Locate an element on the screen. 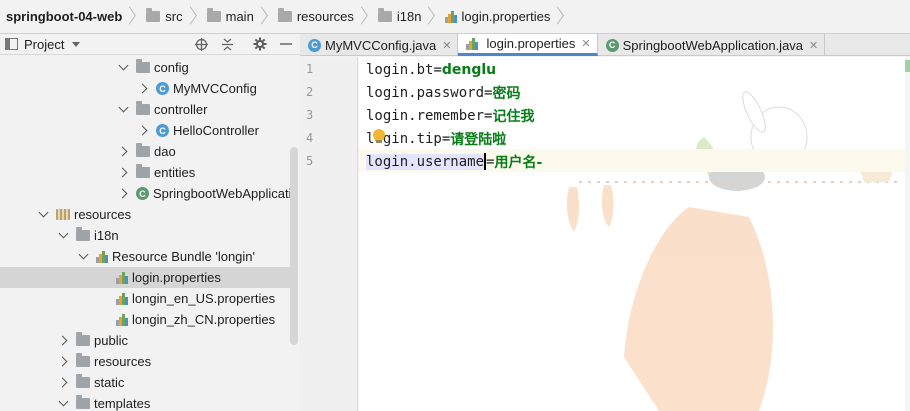  tree-item: dao is located at coordinates (145, 151).